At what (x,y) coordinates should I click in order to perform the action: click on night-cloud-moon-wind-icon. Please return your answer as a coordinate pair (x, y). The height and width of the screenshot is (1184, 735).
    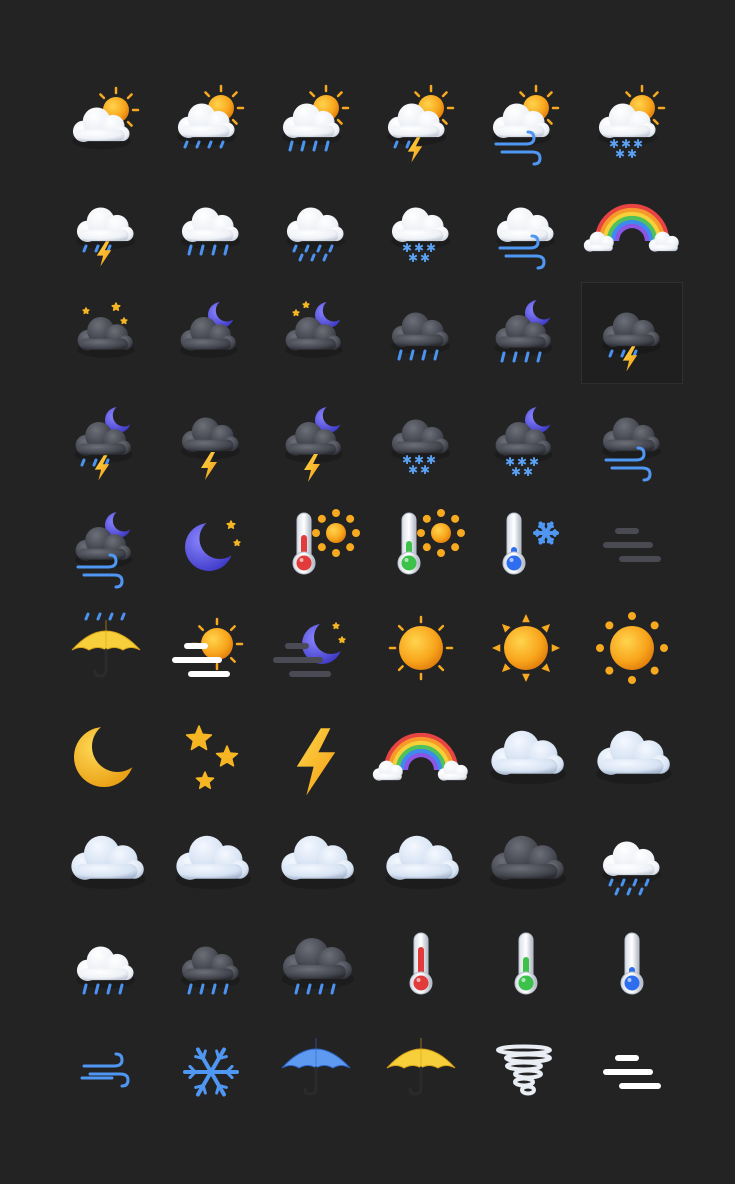
    Looking at the image, I should click on (106, 545).